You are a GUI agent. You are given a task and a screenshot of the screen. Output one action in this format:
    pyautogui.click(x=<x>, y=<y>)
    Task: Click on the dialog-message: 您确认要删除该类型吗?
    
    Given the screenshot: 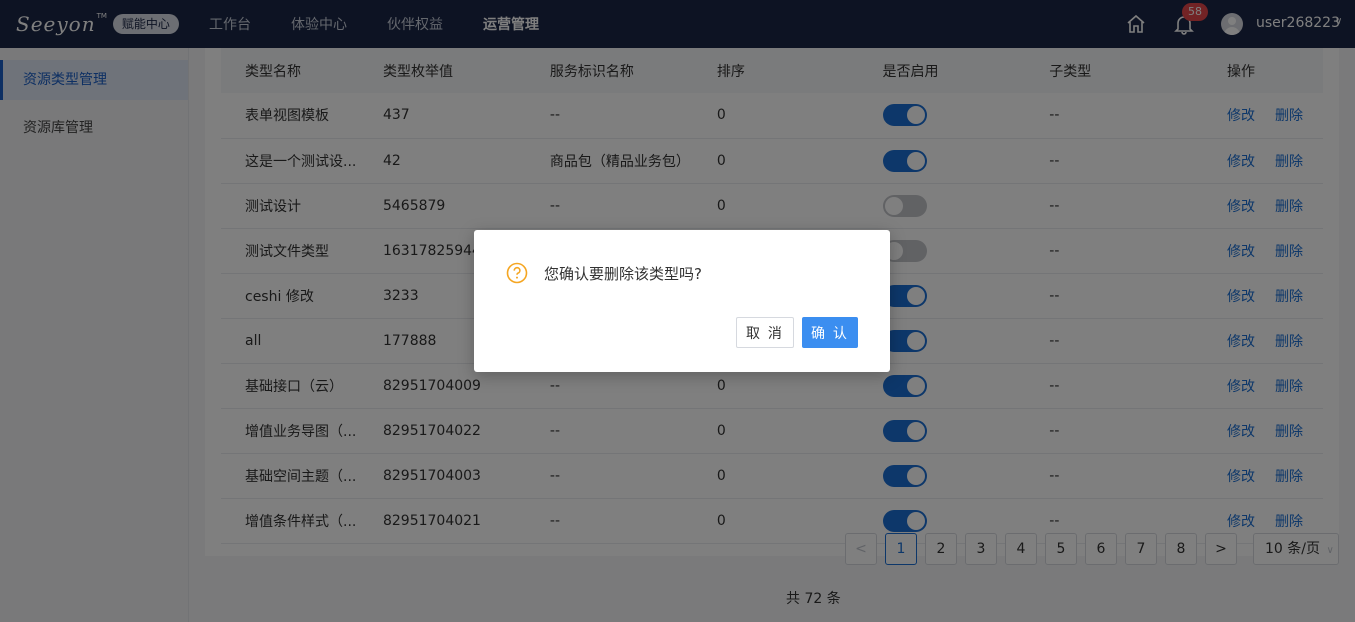 What is the action you would take?
    pyautogui.click(x=623, y=274)
    